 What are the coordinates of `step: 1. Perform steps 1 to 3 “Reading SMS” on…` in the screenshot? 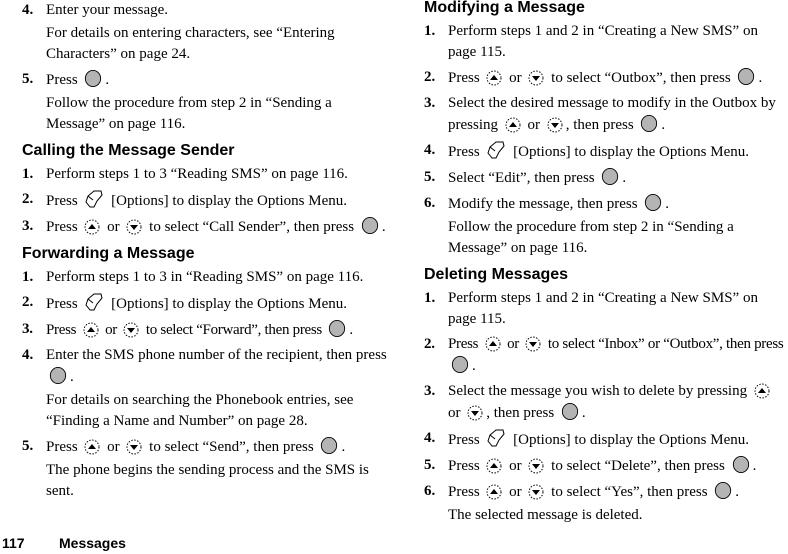 It's located at (207, 174).